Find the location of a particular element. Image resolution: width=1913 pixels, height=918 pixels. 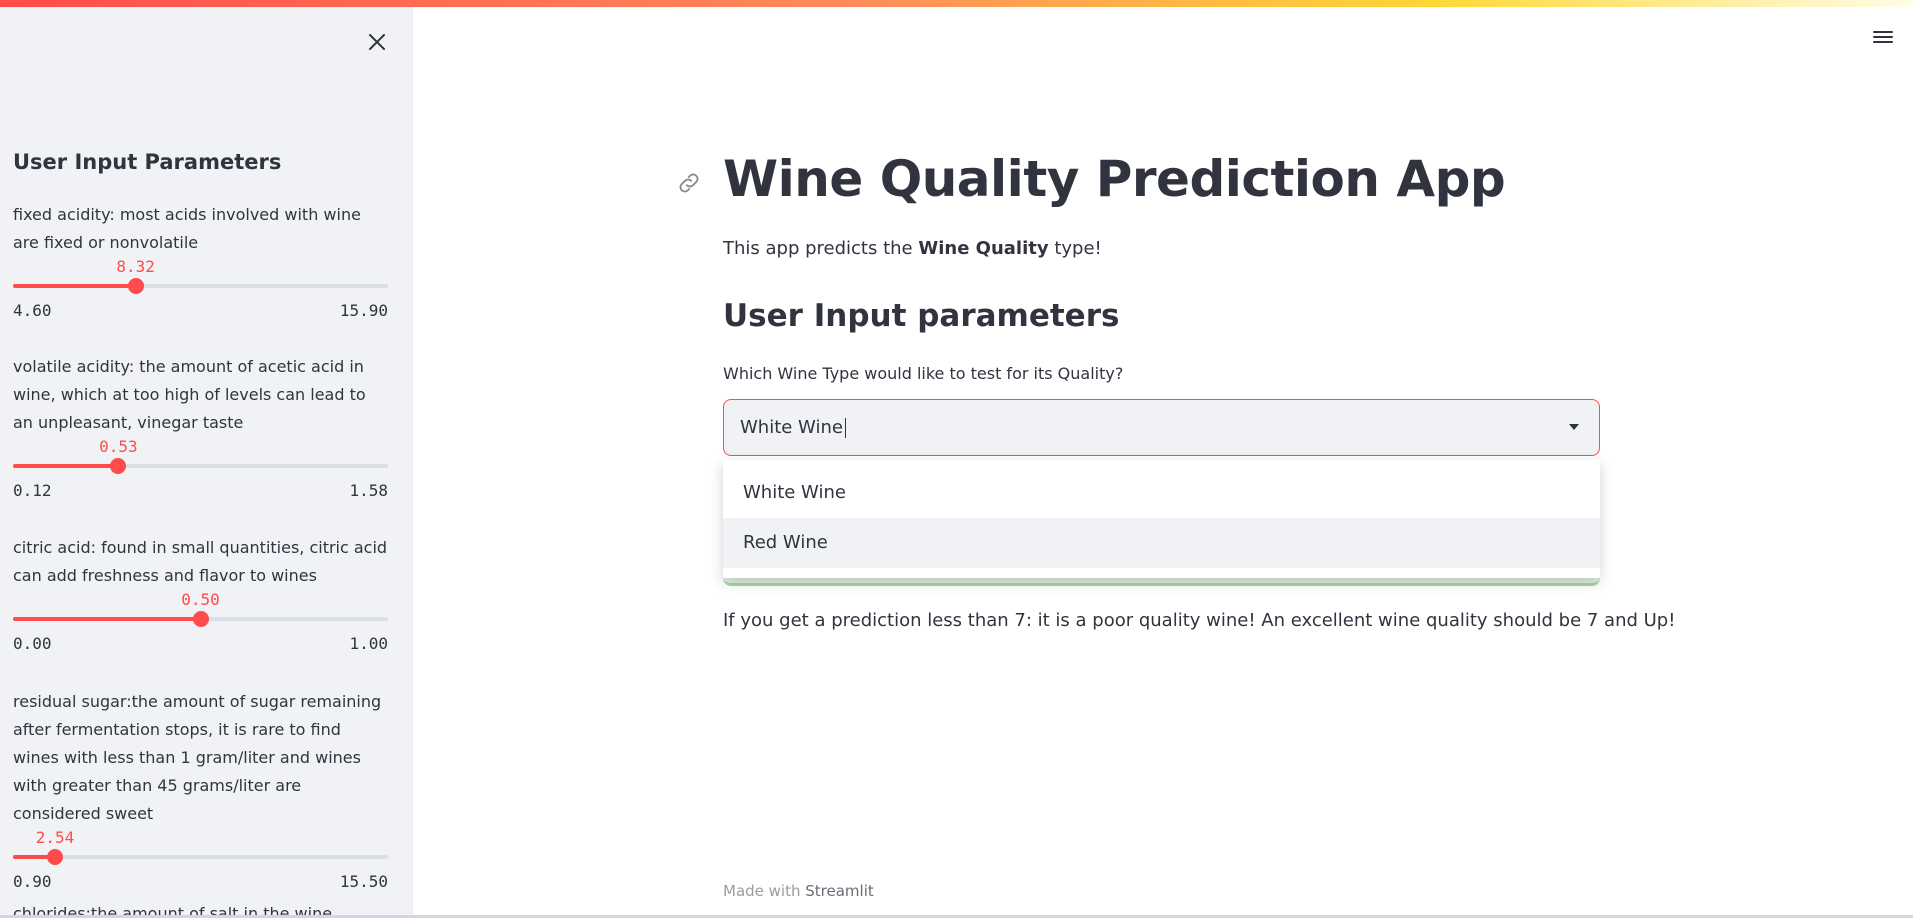

close-sidebar-button is located at coordinates (377, 42).